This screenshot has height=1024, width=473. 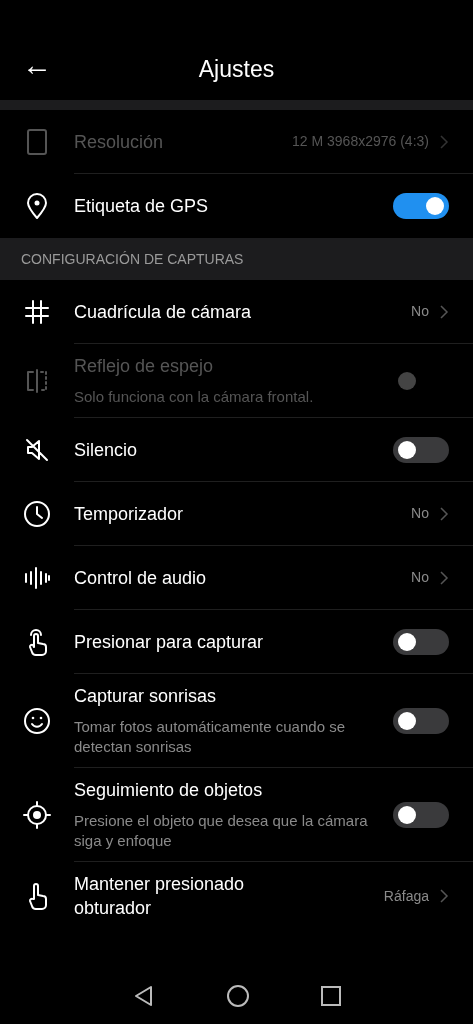 I want to click on setting-title: Presionar para capturar, so click(x=169, y=642).